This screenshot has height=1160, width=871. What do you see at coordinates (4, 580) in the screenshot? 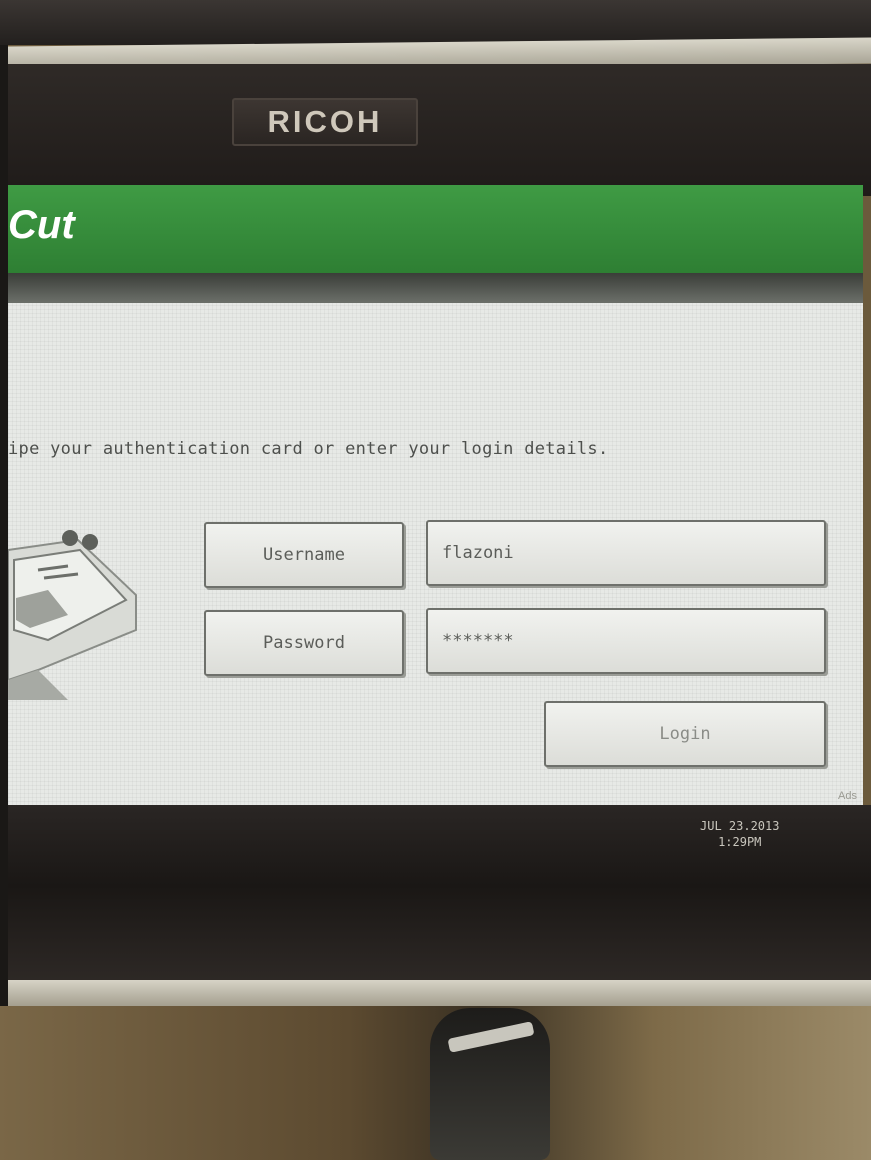
I see `photo-edge` at bounding box center [4, 580].